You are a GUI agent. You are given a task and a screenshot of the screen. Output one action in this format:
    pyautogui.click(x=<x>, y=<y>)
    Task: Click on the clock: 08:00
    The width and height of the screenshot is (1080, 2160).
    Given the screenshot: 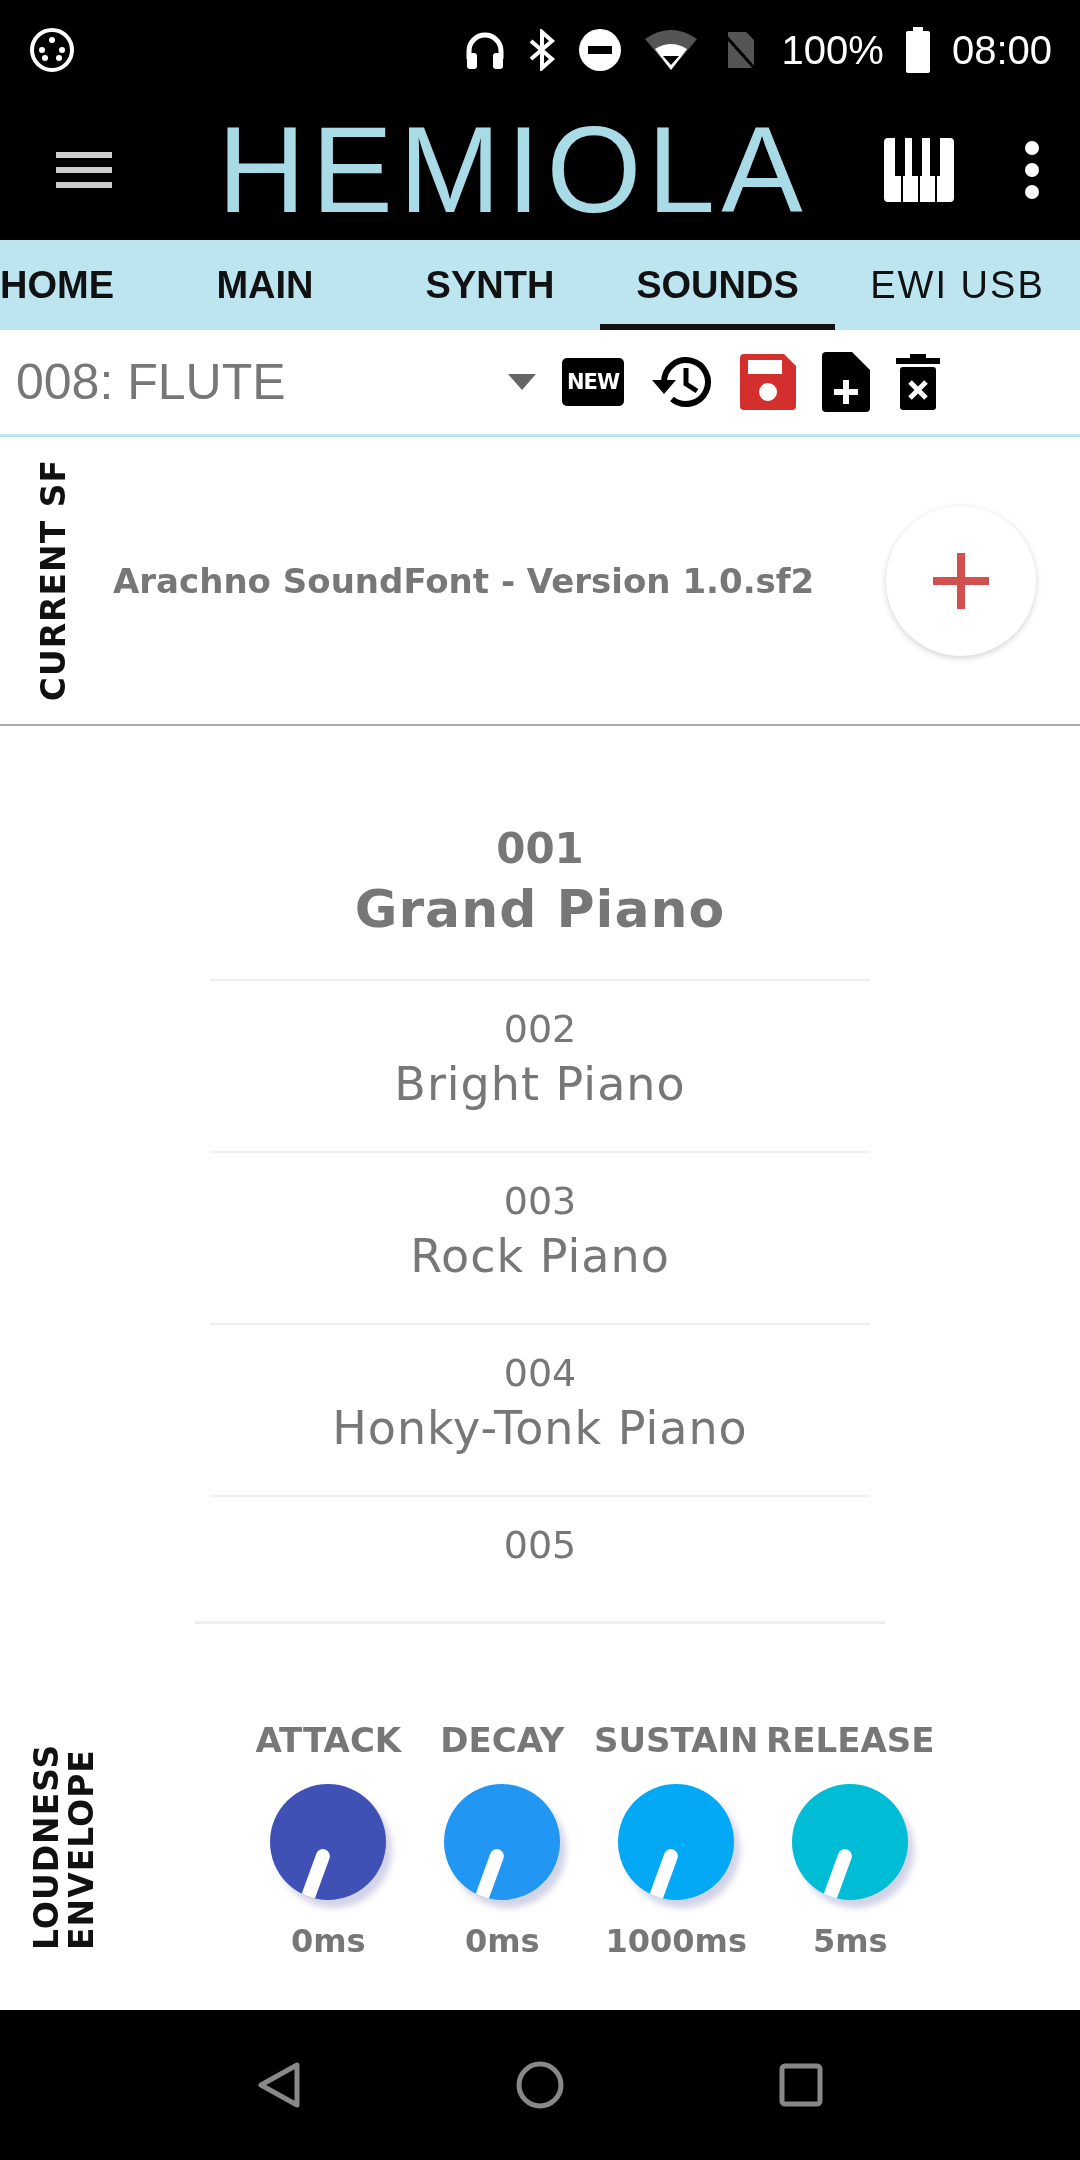 What is the action you would take?
    pyautogui.click(x=1001, y=50)
    